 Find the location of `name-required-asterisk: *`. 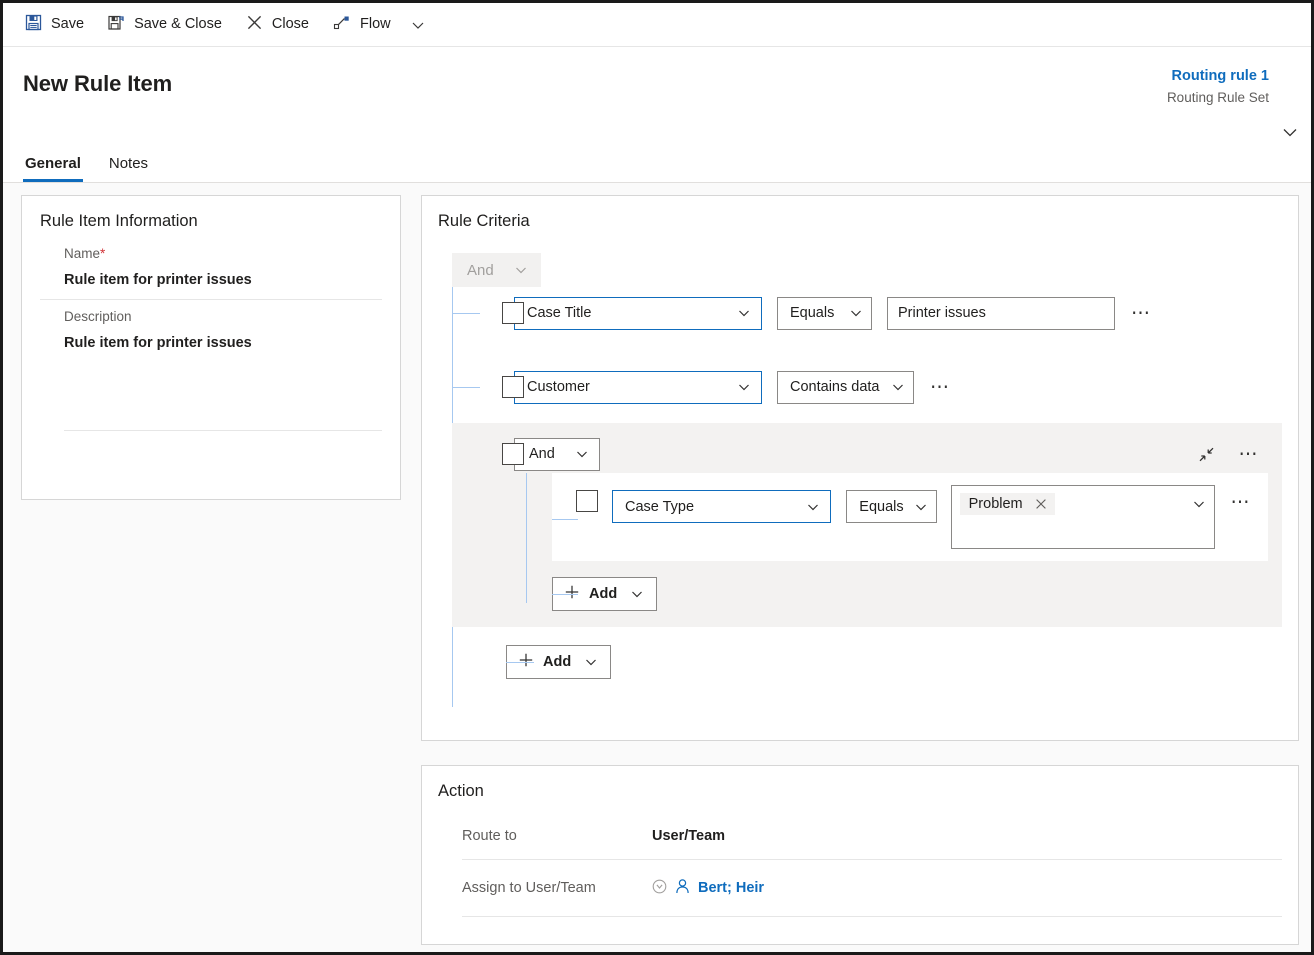

name-required-asterisk: * is located at coordinates (103, 253).